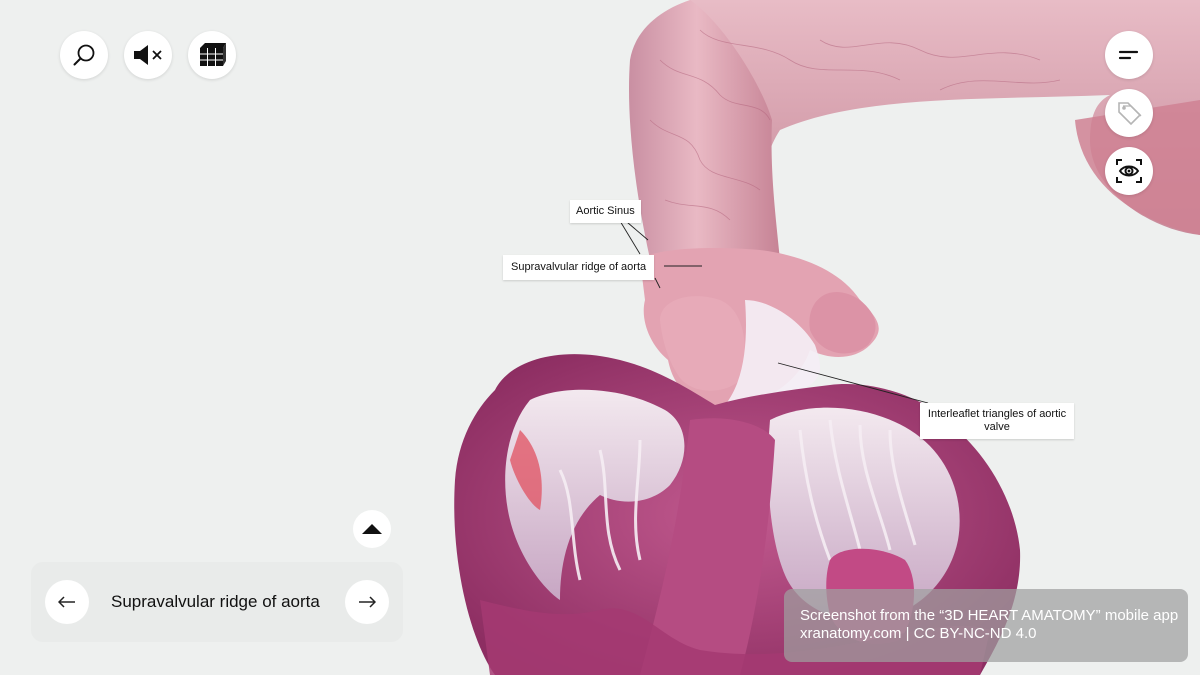  I want to click on mute-button, so click(148, 55).